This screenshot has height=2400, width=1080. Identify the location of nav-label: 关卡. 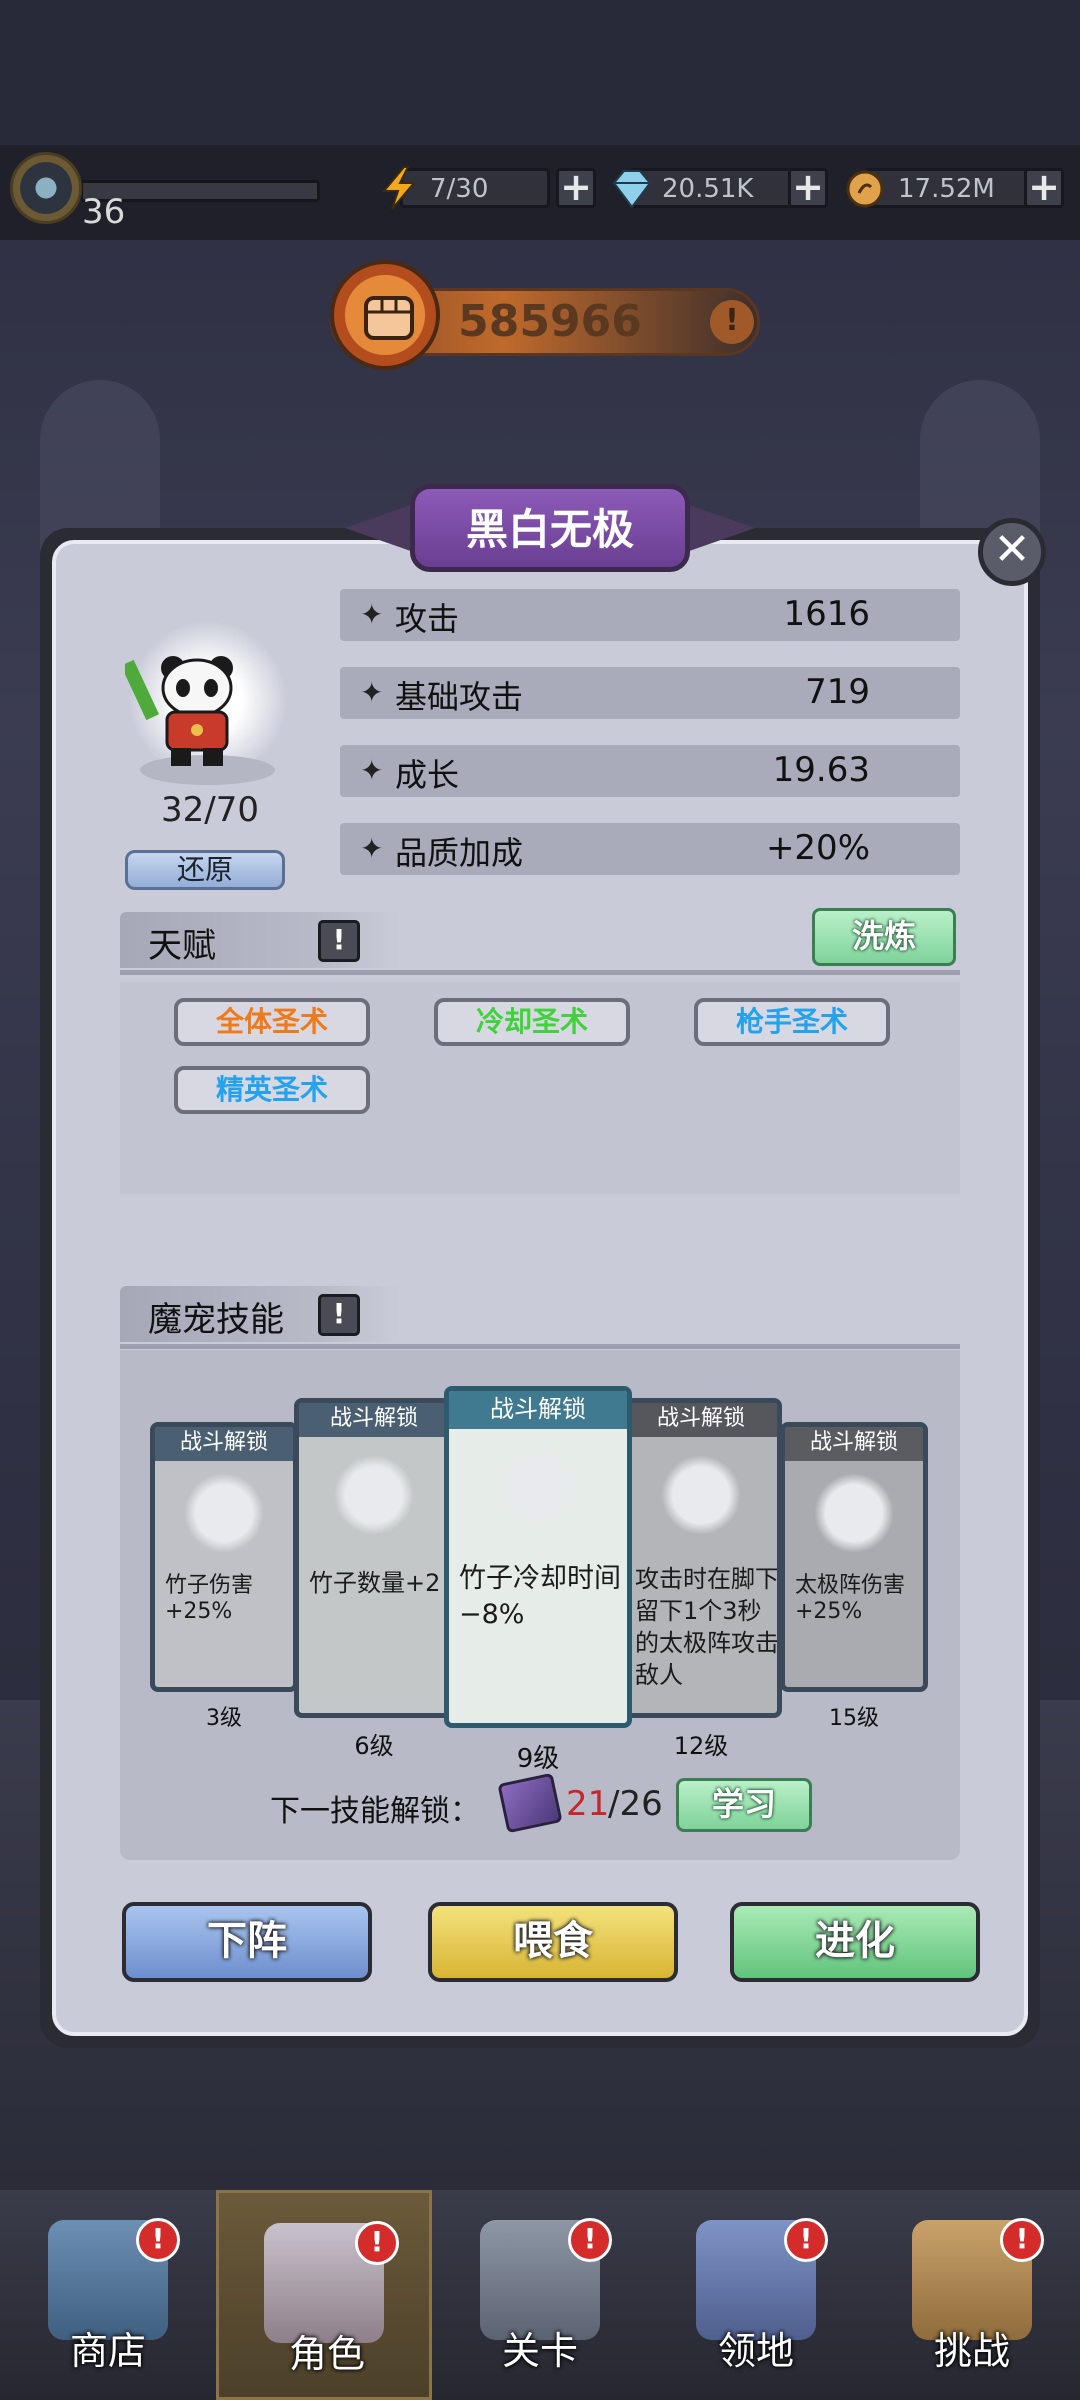
(539, 2351).